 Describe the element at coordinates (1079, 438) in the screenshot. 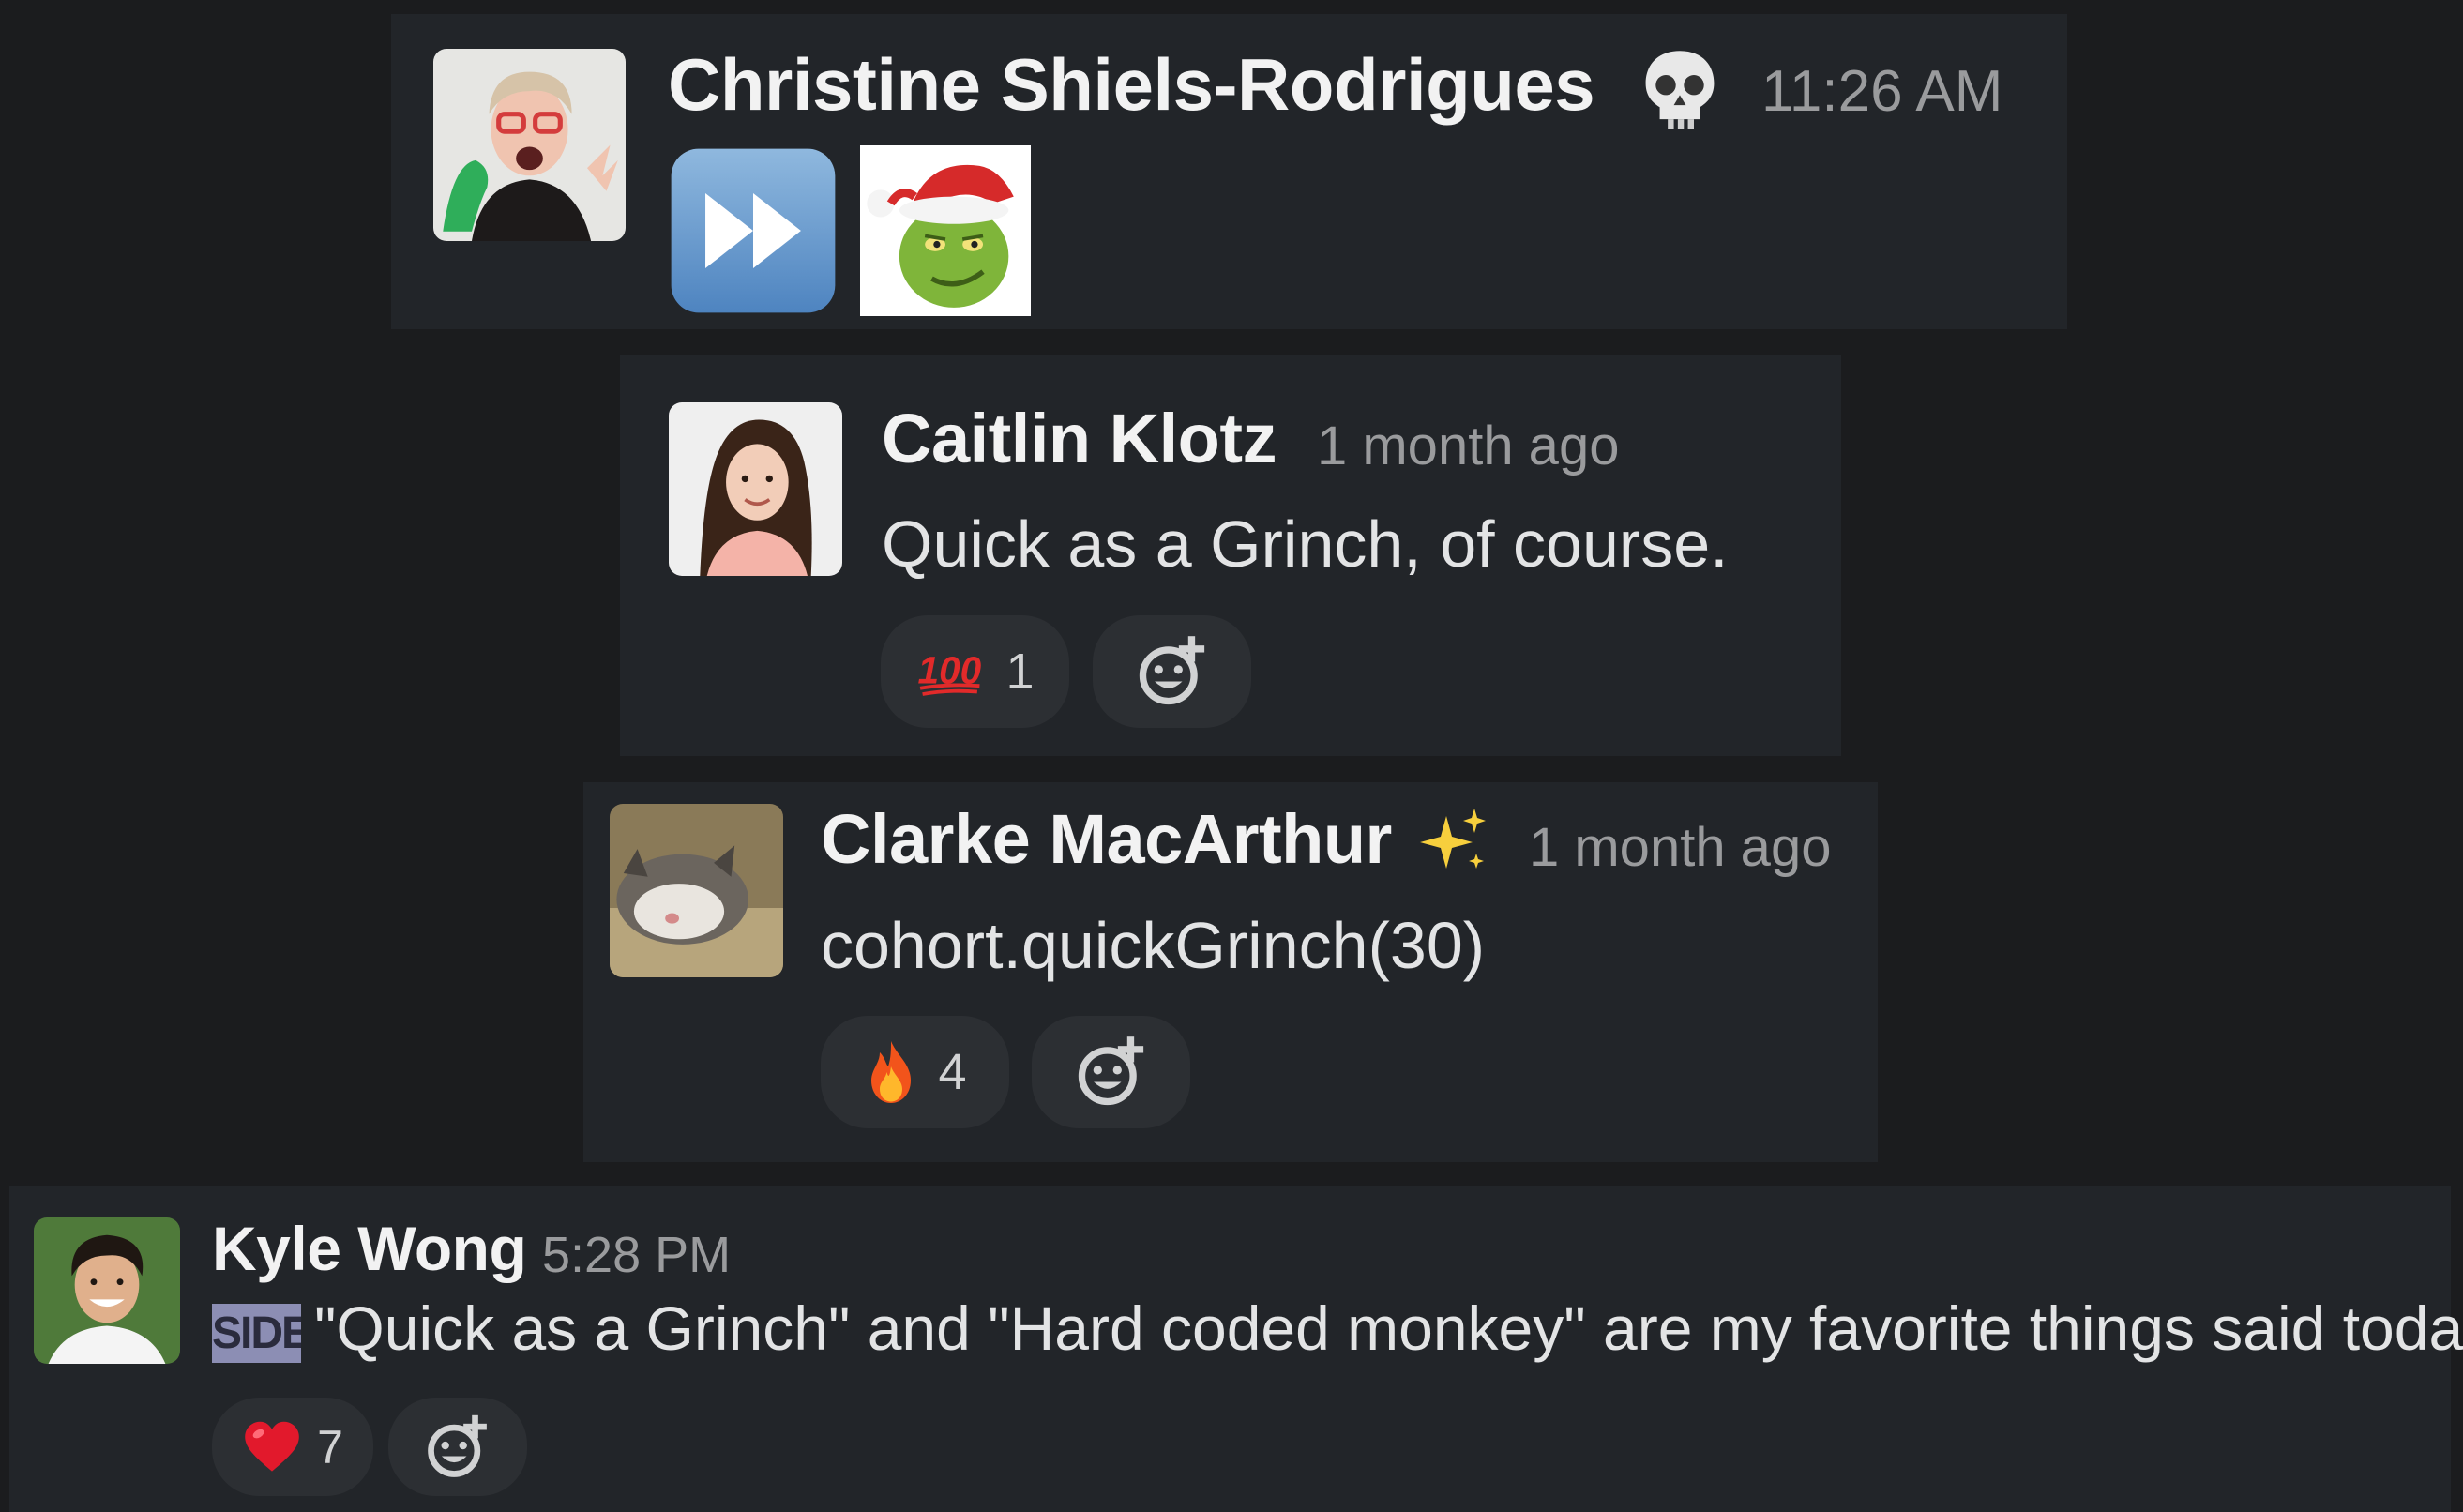

I see `author-name: Caitlin Klotz` at that location.